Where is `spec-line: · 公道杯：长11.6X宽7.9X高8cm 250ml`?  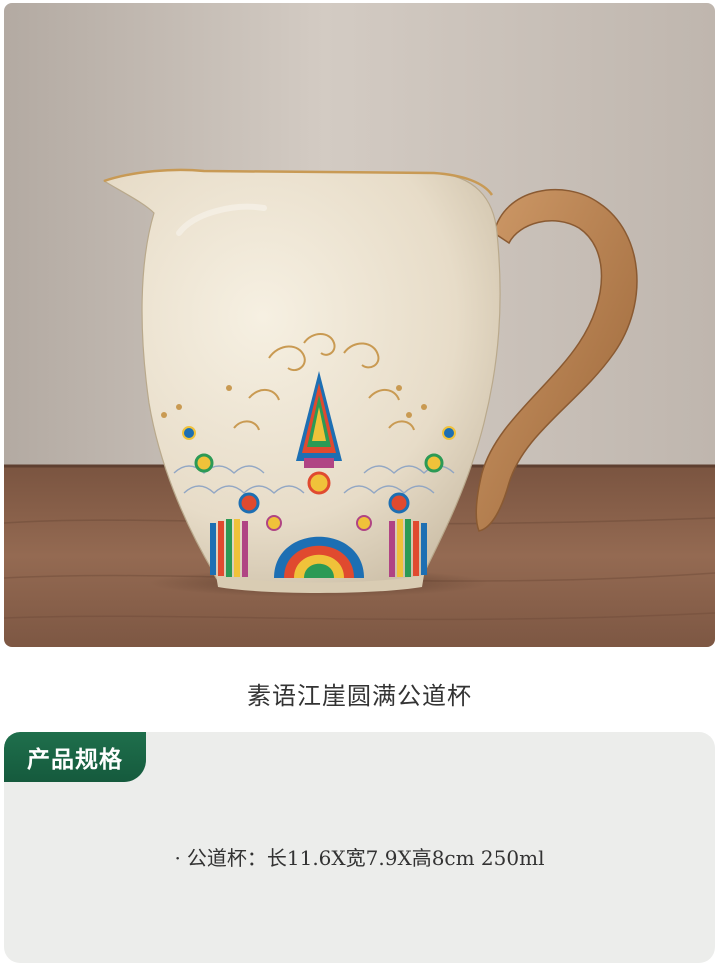 spec-line: · 公道杯：长11.6X宽7.9X高8cm 250ml is located at coordinates (359, 856).